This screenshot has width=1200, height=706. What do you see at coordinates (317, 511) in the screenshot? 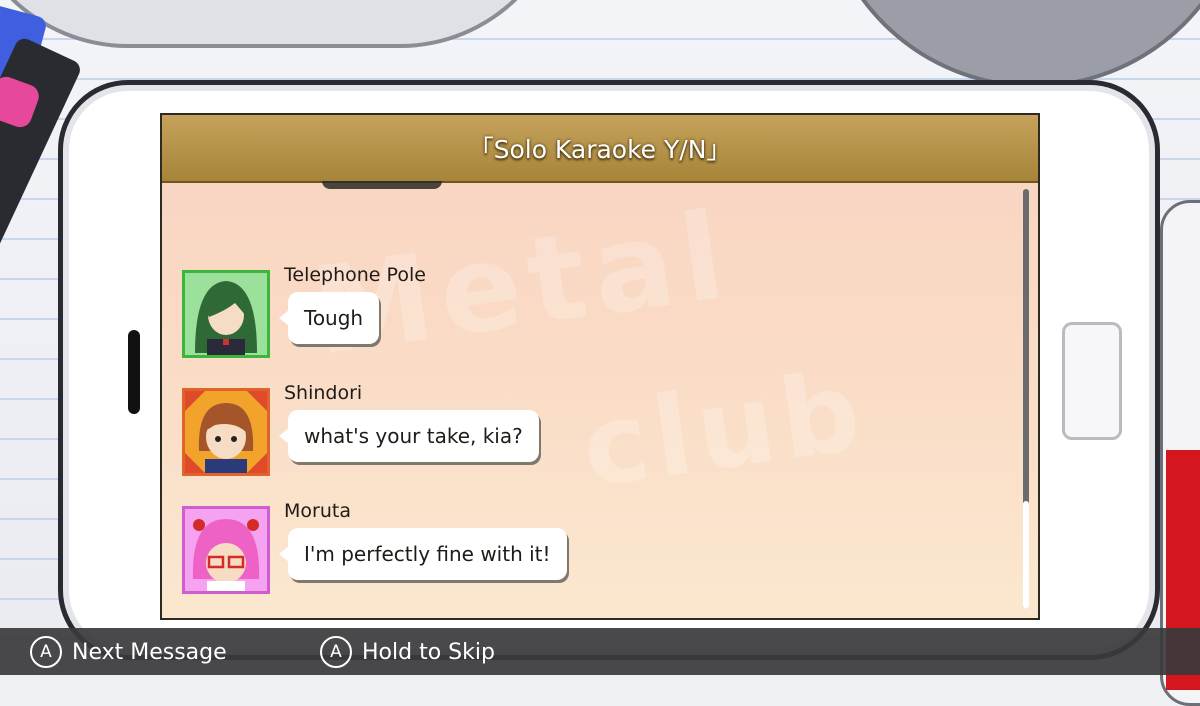
I see `sender-name: Moruta` at bounding box center [317, 511].